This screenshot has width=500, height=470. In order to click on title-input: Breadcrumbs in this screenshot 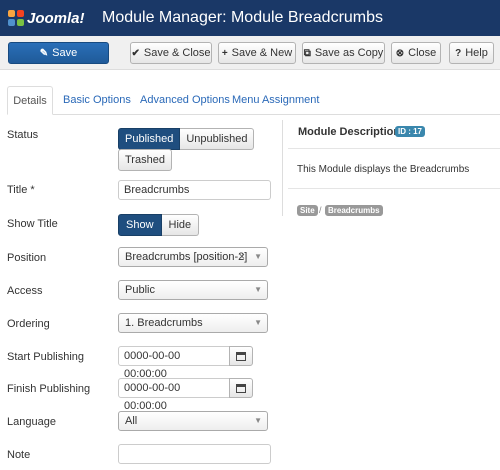, I will do `click(194, 190)`.